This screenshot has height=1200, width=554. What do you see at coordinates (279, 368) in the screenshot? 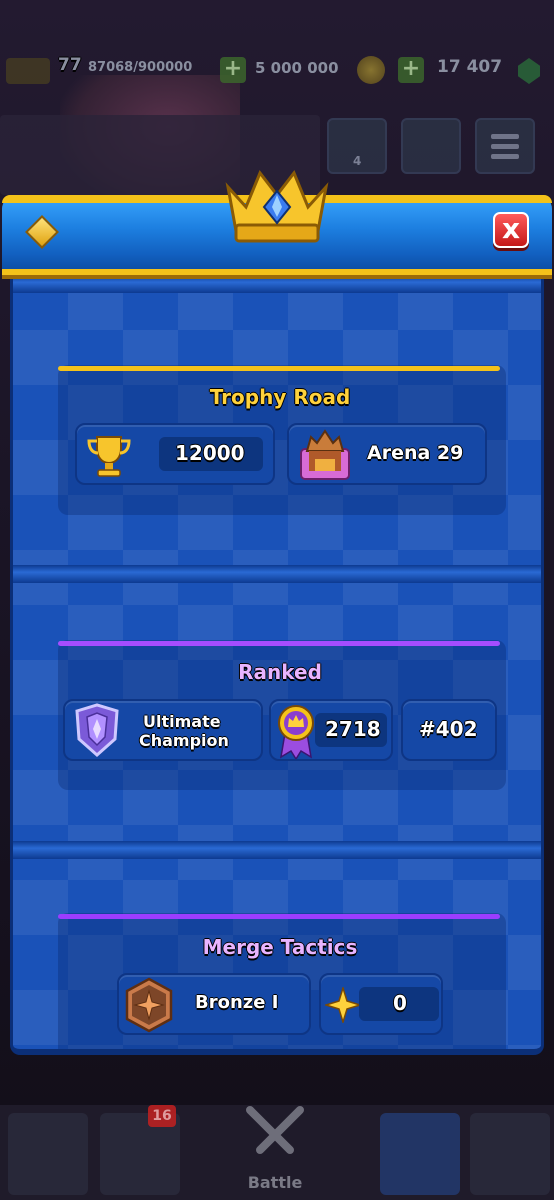
I see `trophy-road-line` at bounding box center [279, 368].